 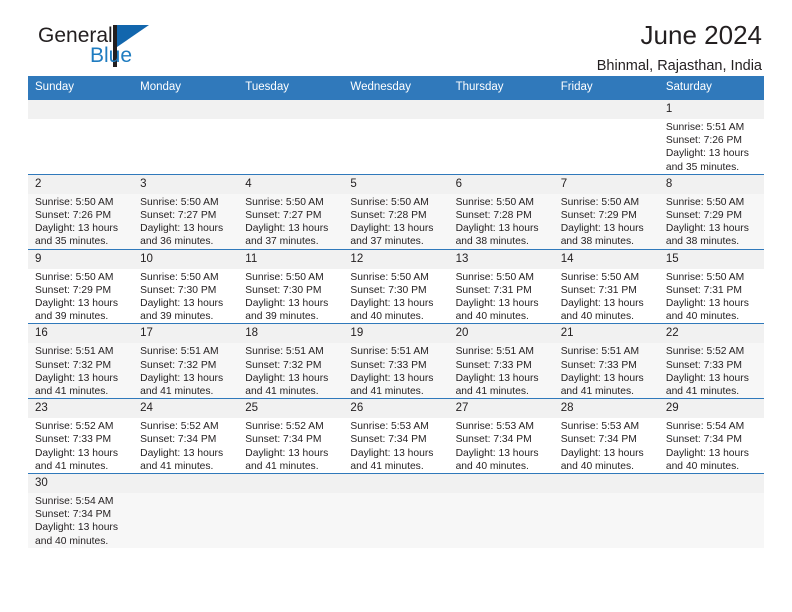 What do you see at coordinates (493, 290) in the screenshot?
I see `day-sun-info-line: Sunset: 7:31 PM` at bounding box center [493, 290].